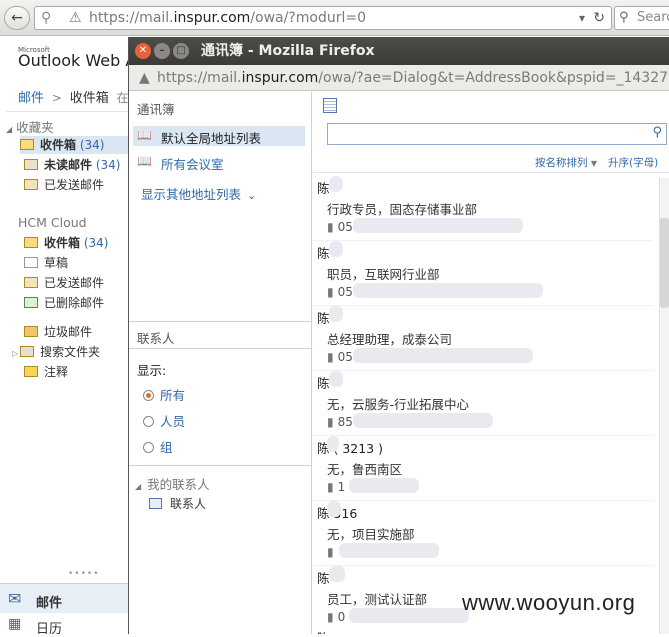 The width and height of the screenshot is (669, 637). I want to click on folder-notes: 注释, so click(46, 372).